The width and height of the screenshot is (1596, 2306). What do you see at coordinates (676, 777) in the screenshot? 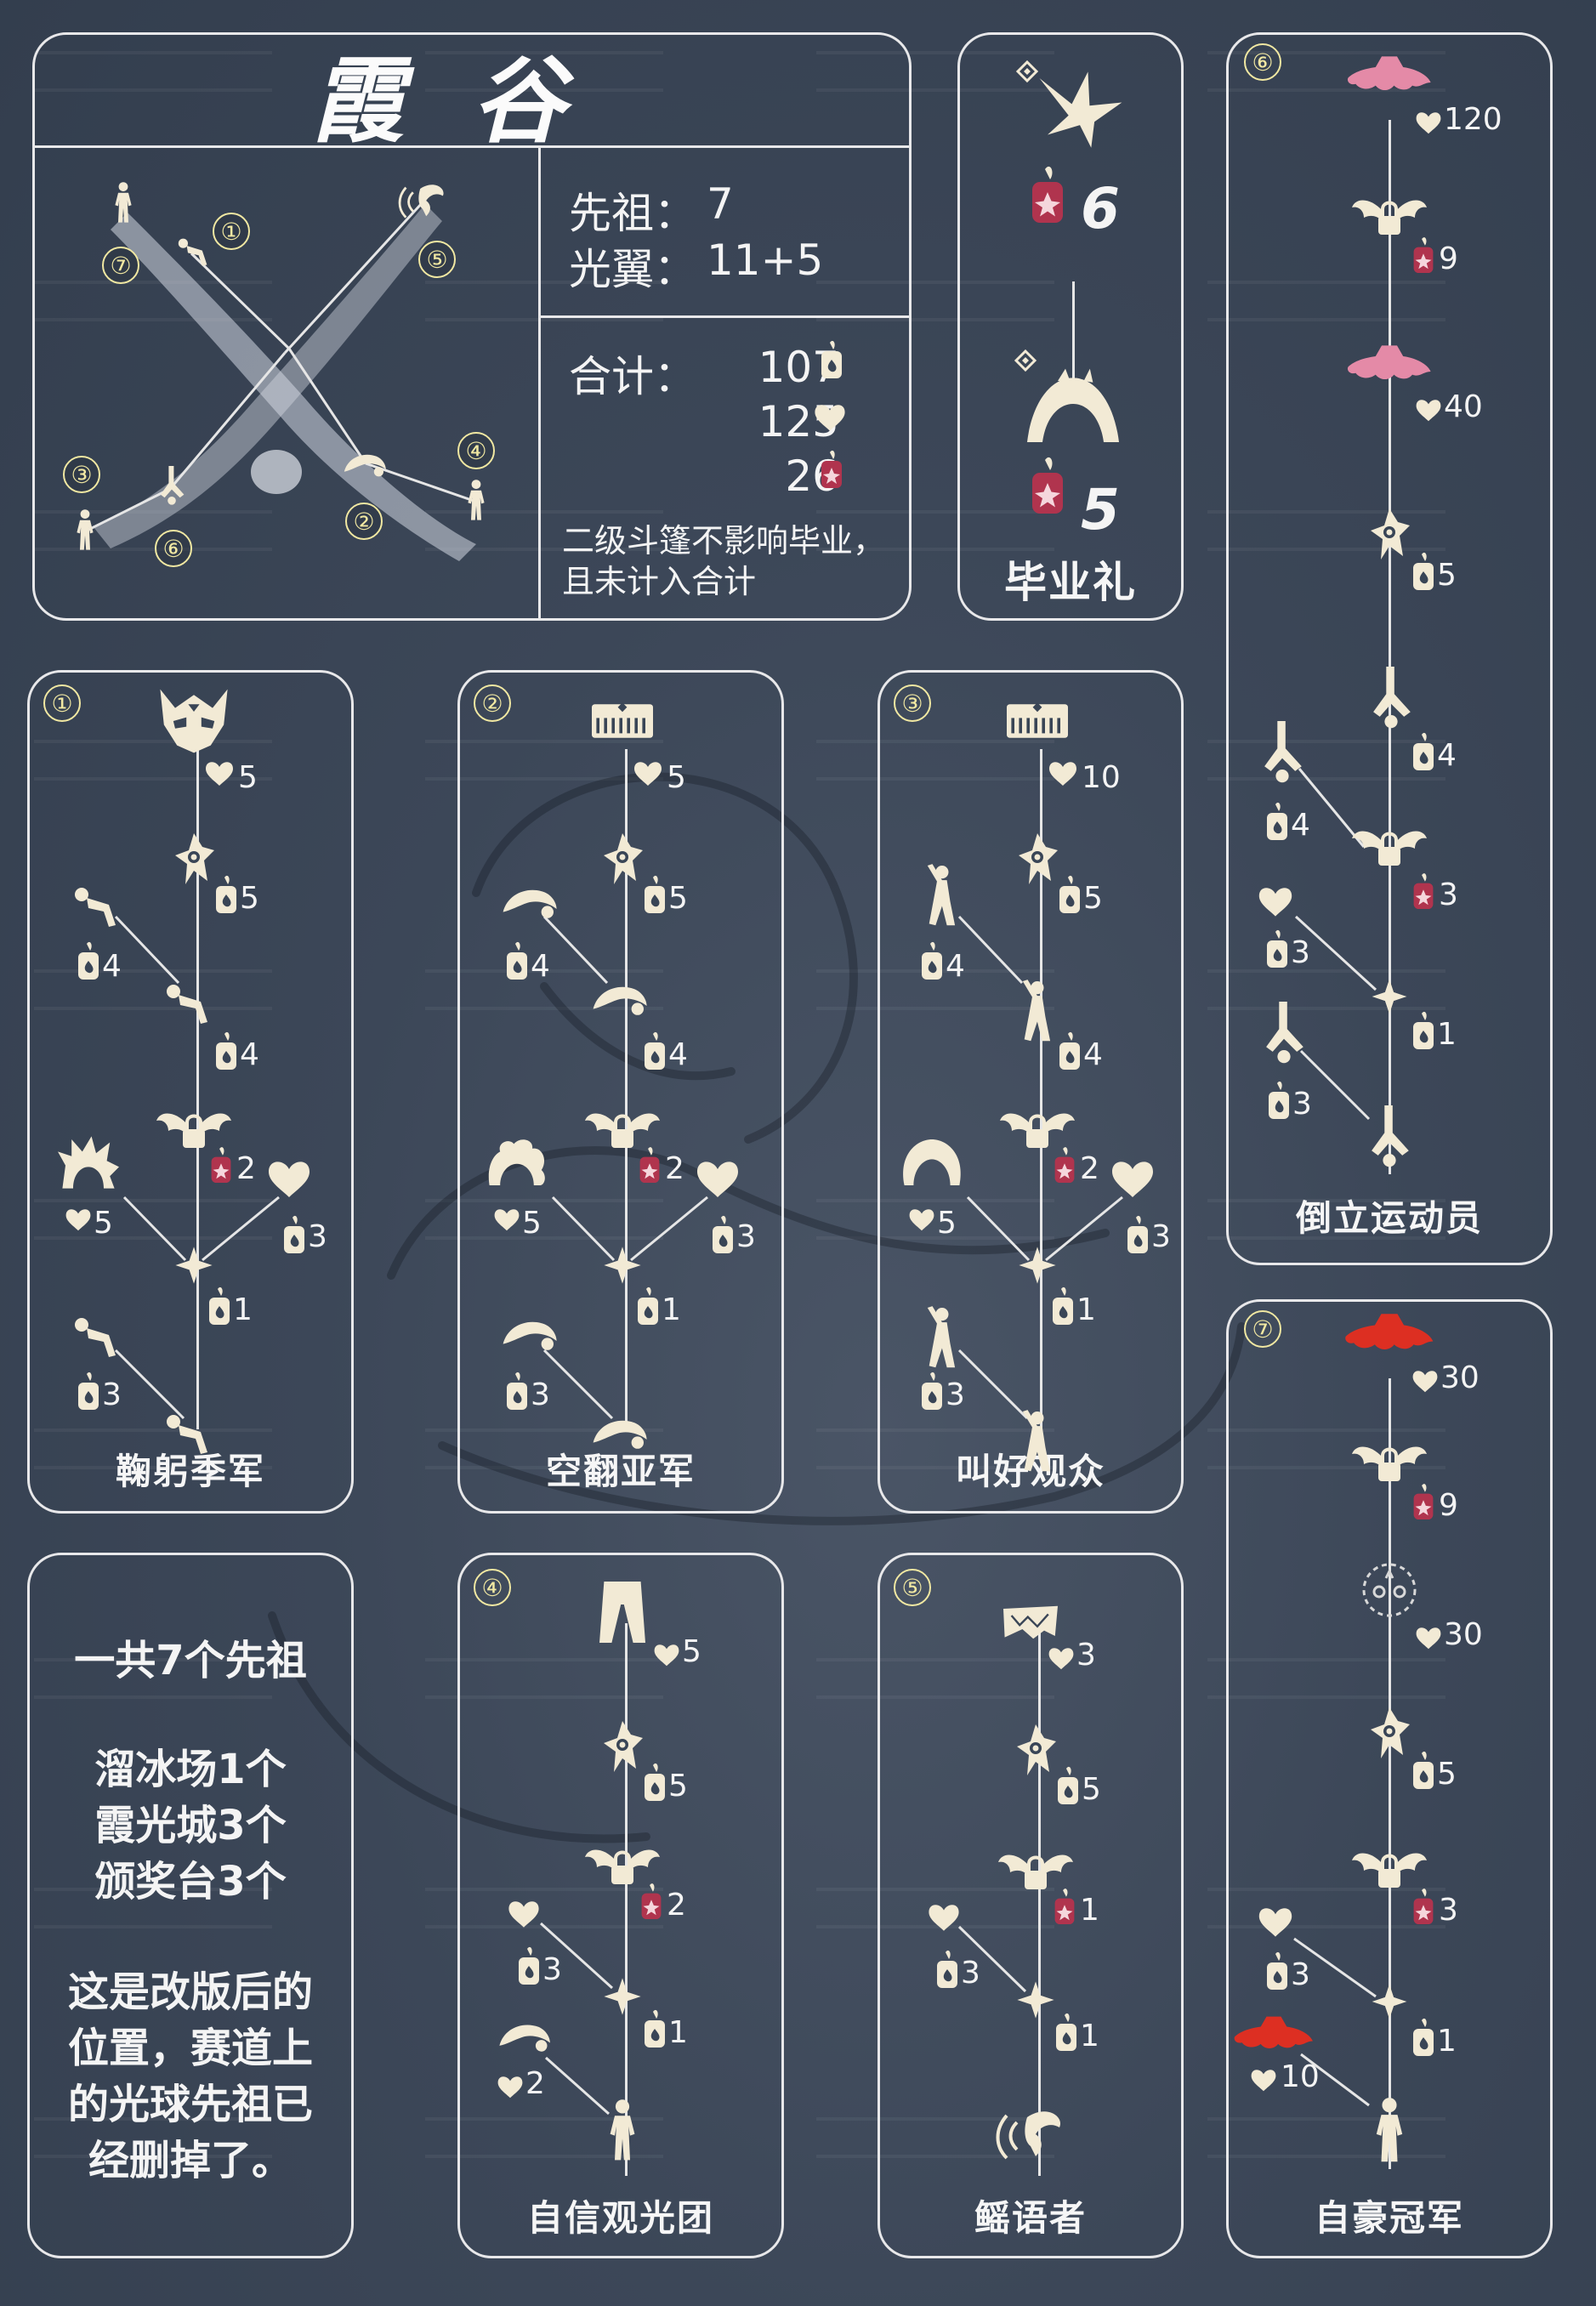
I see `p2-cost-1: 5` at bounding box center [676, 777].